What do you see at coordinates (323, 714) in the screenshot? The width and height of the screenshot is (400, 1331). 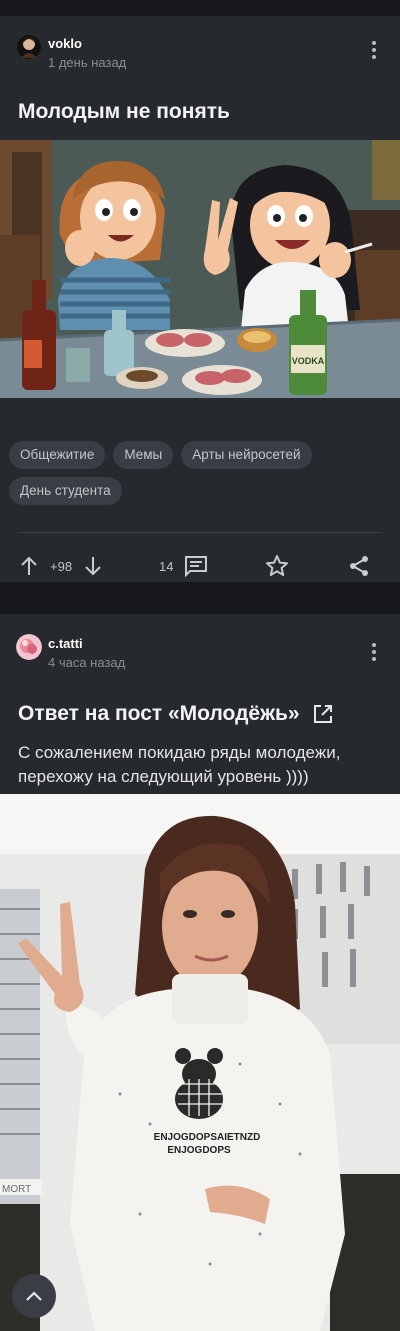 I see `external-link-icon` at bounding box center [323, 714].